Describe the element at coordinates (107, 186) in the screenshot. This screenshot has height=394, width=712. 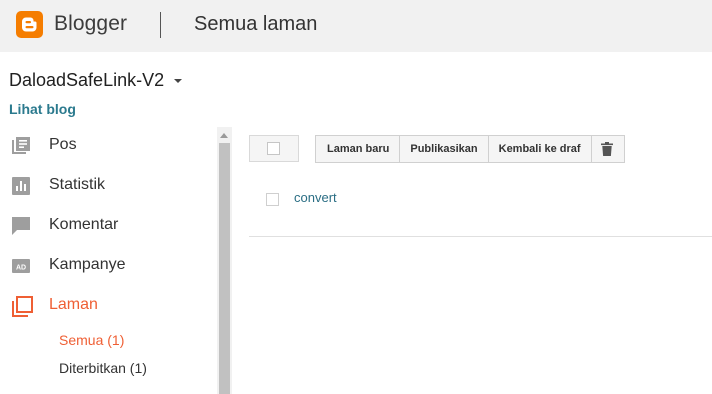
I see `sidebar-item-stats: Statistik` at that location.